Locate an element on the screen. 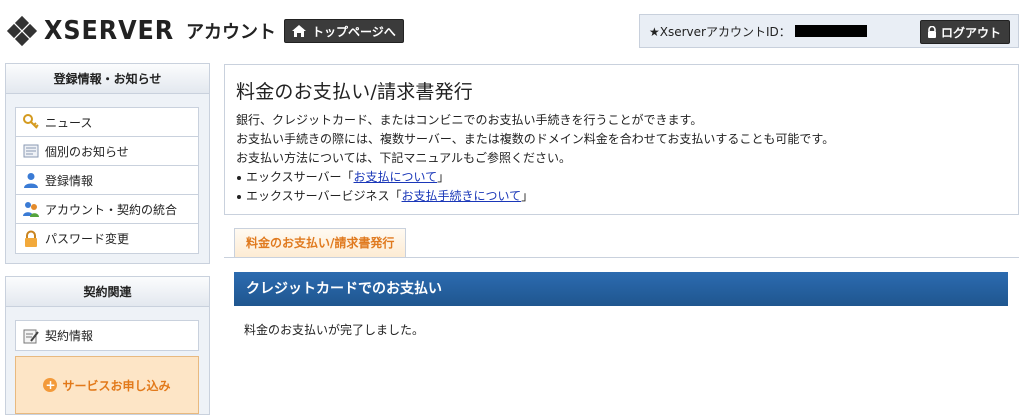 This screenshot has width=1025, height=415. payment-manual-link: お支払について is located at coordinates (396, 177).